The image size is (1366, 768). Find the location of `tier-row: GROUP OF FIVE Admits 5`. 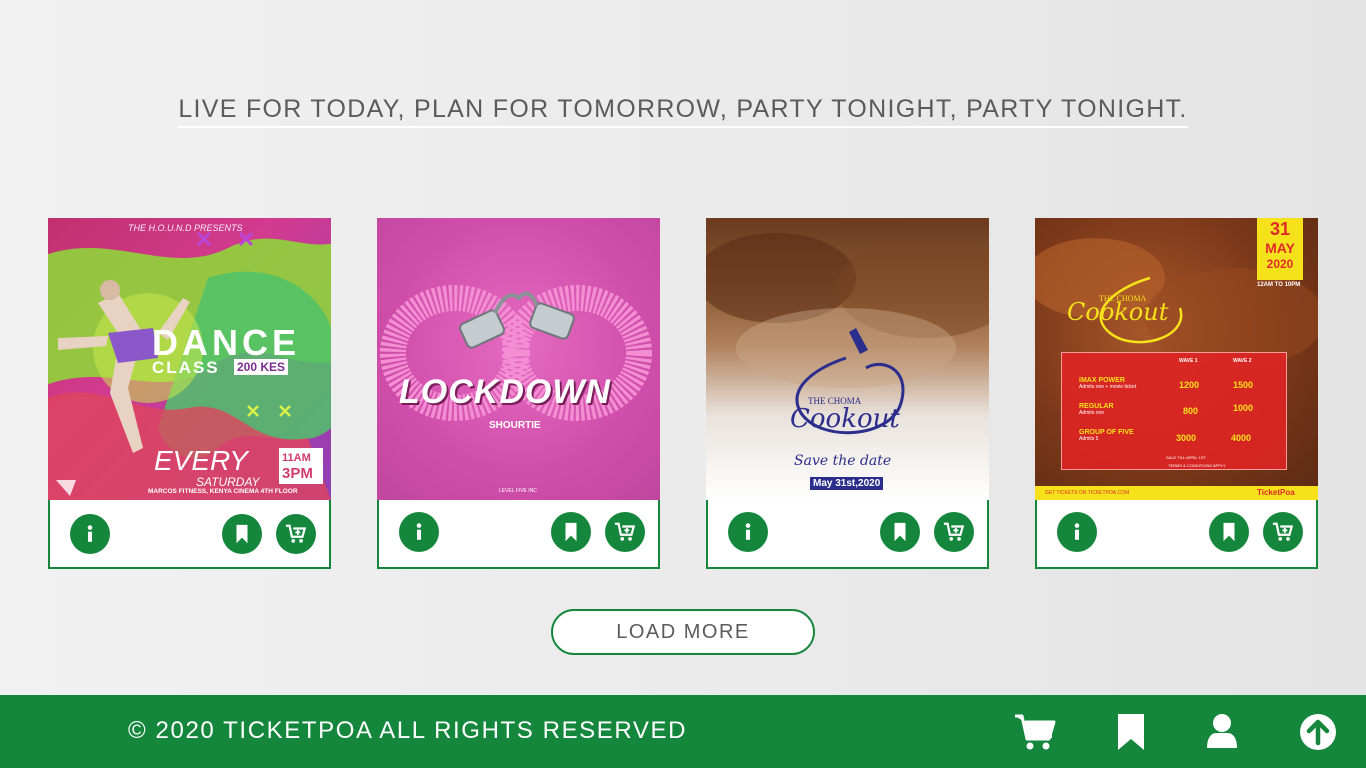

tier-row: GROUP OF FIVE Admits 5 is located at coordinates (1106, 435).